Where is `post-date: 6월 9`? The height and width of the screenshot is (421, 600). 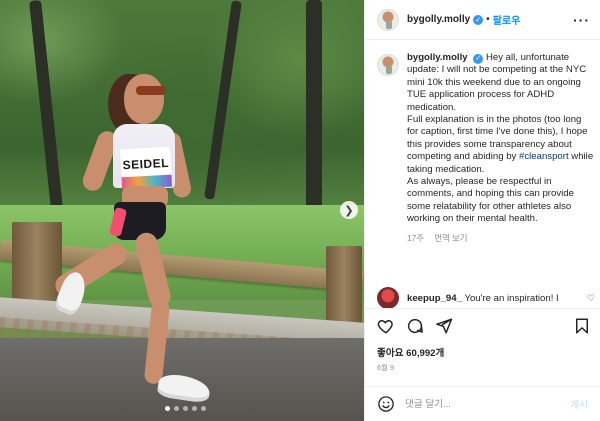 post-date: 6월 9 is located at coordinates (385, 367).